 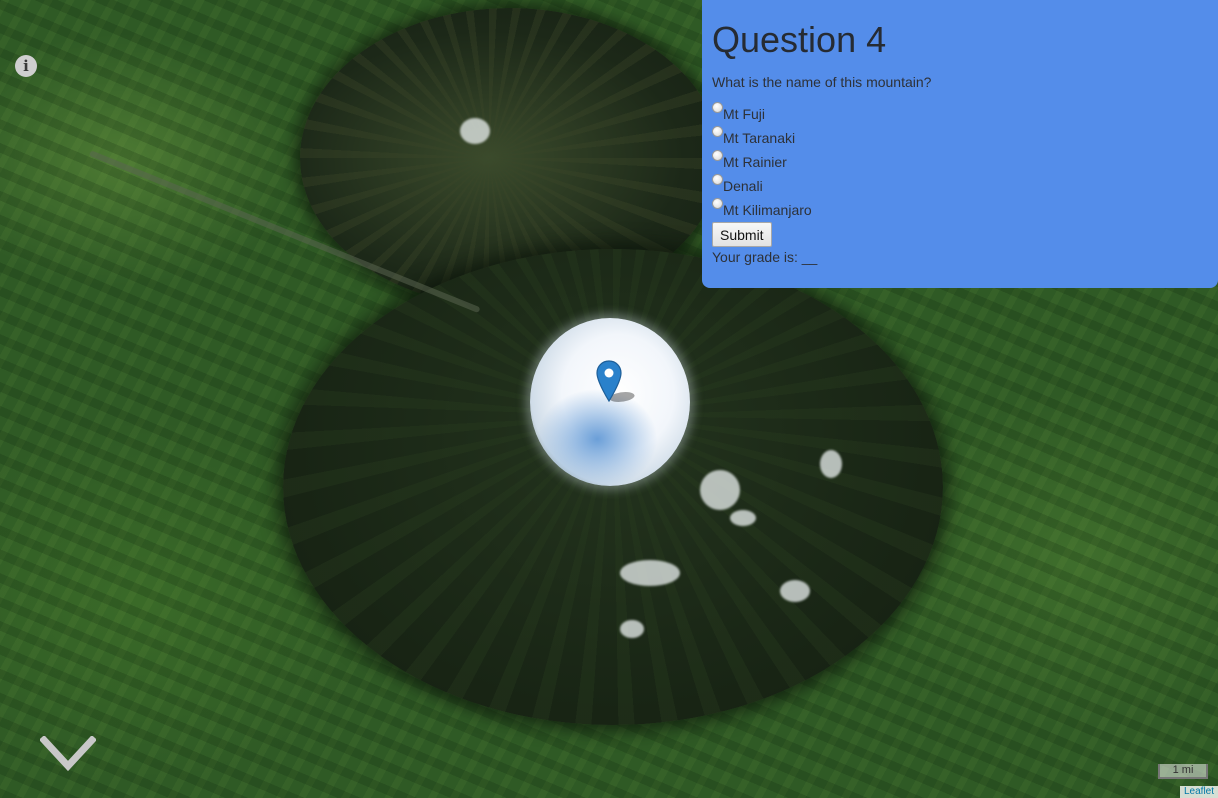 What do you see at coordinates (960, 187) in the screenshot?
I see `option-denali: Denali` at bounding box center [960, 187].